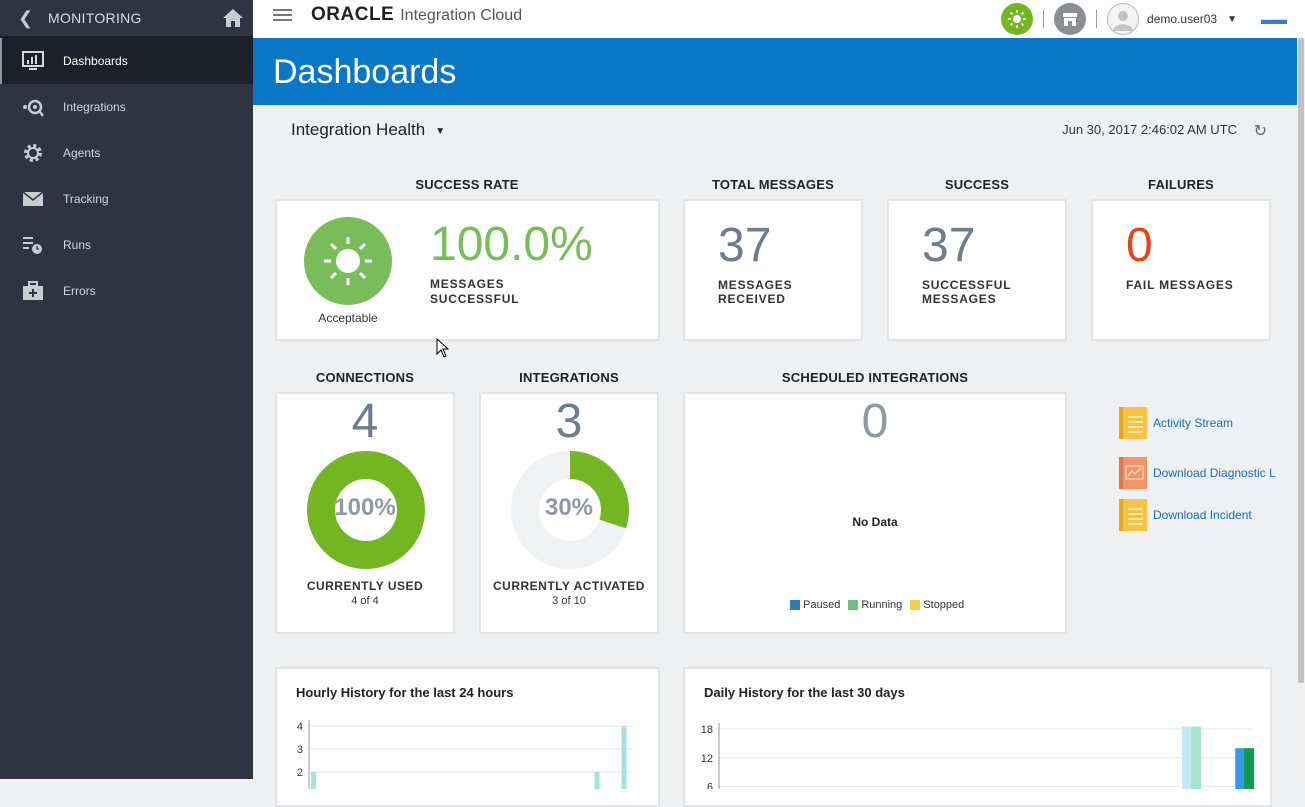 This screenshot has width=1305, height=807. What do you see at coordinates (1301, 360) in the screenshot?
I see `scrollbar-thumb` at bounding box center [1301, 360].